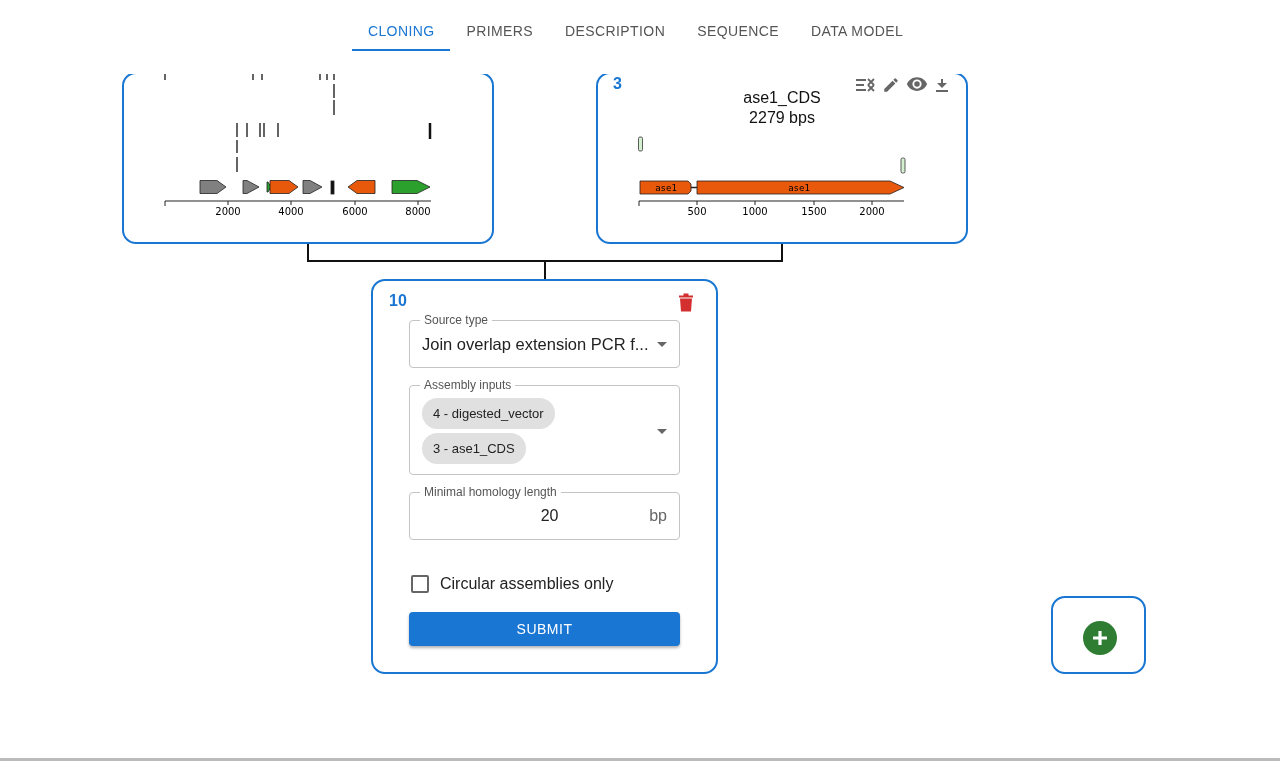 The width and height of the screenshot is (1280, 761). I want to click on assembly-inputs-select: Assembly inputs 4 - digested_vector 3 - ase1_CDS, so click(544, 426).